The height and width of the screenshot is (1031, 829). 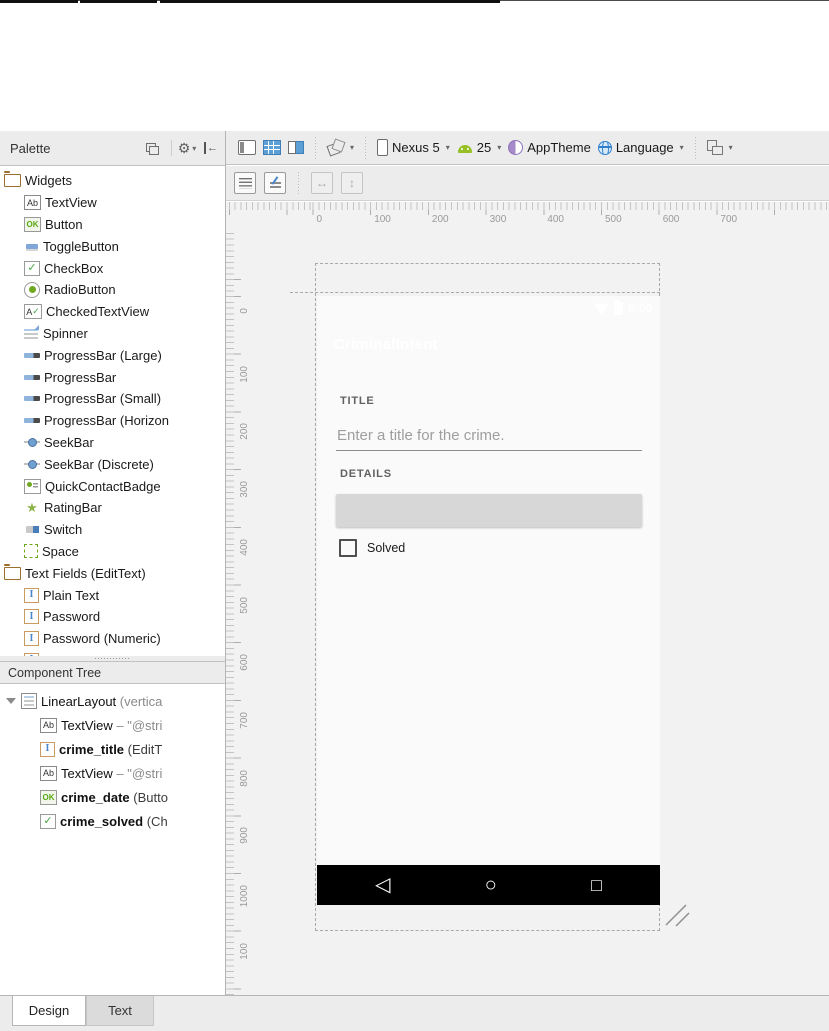 What do you see at coordinates (49, 1011) in the screenshot?
I see `tab-design: Design` at bounding box center [49, 1011].